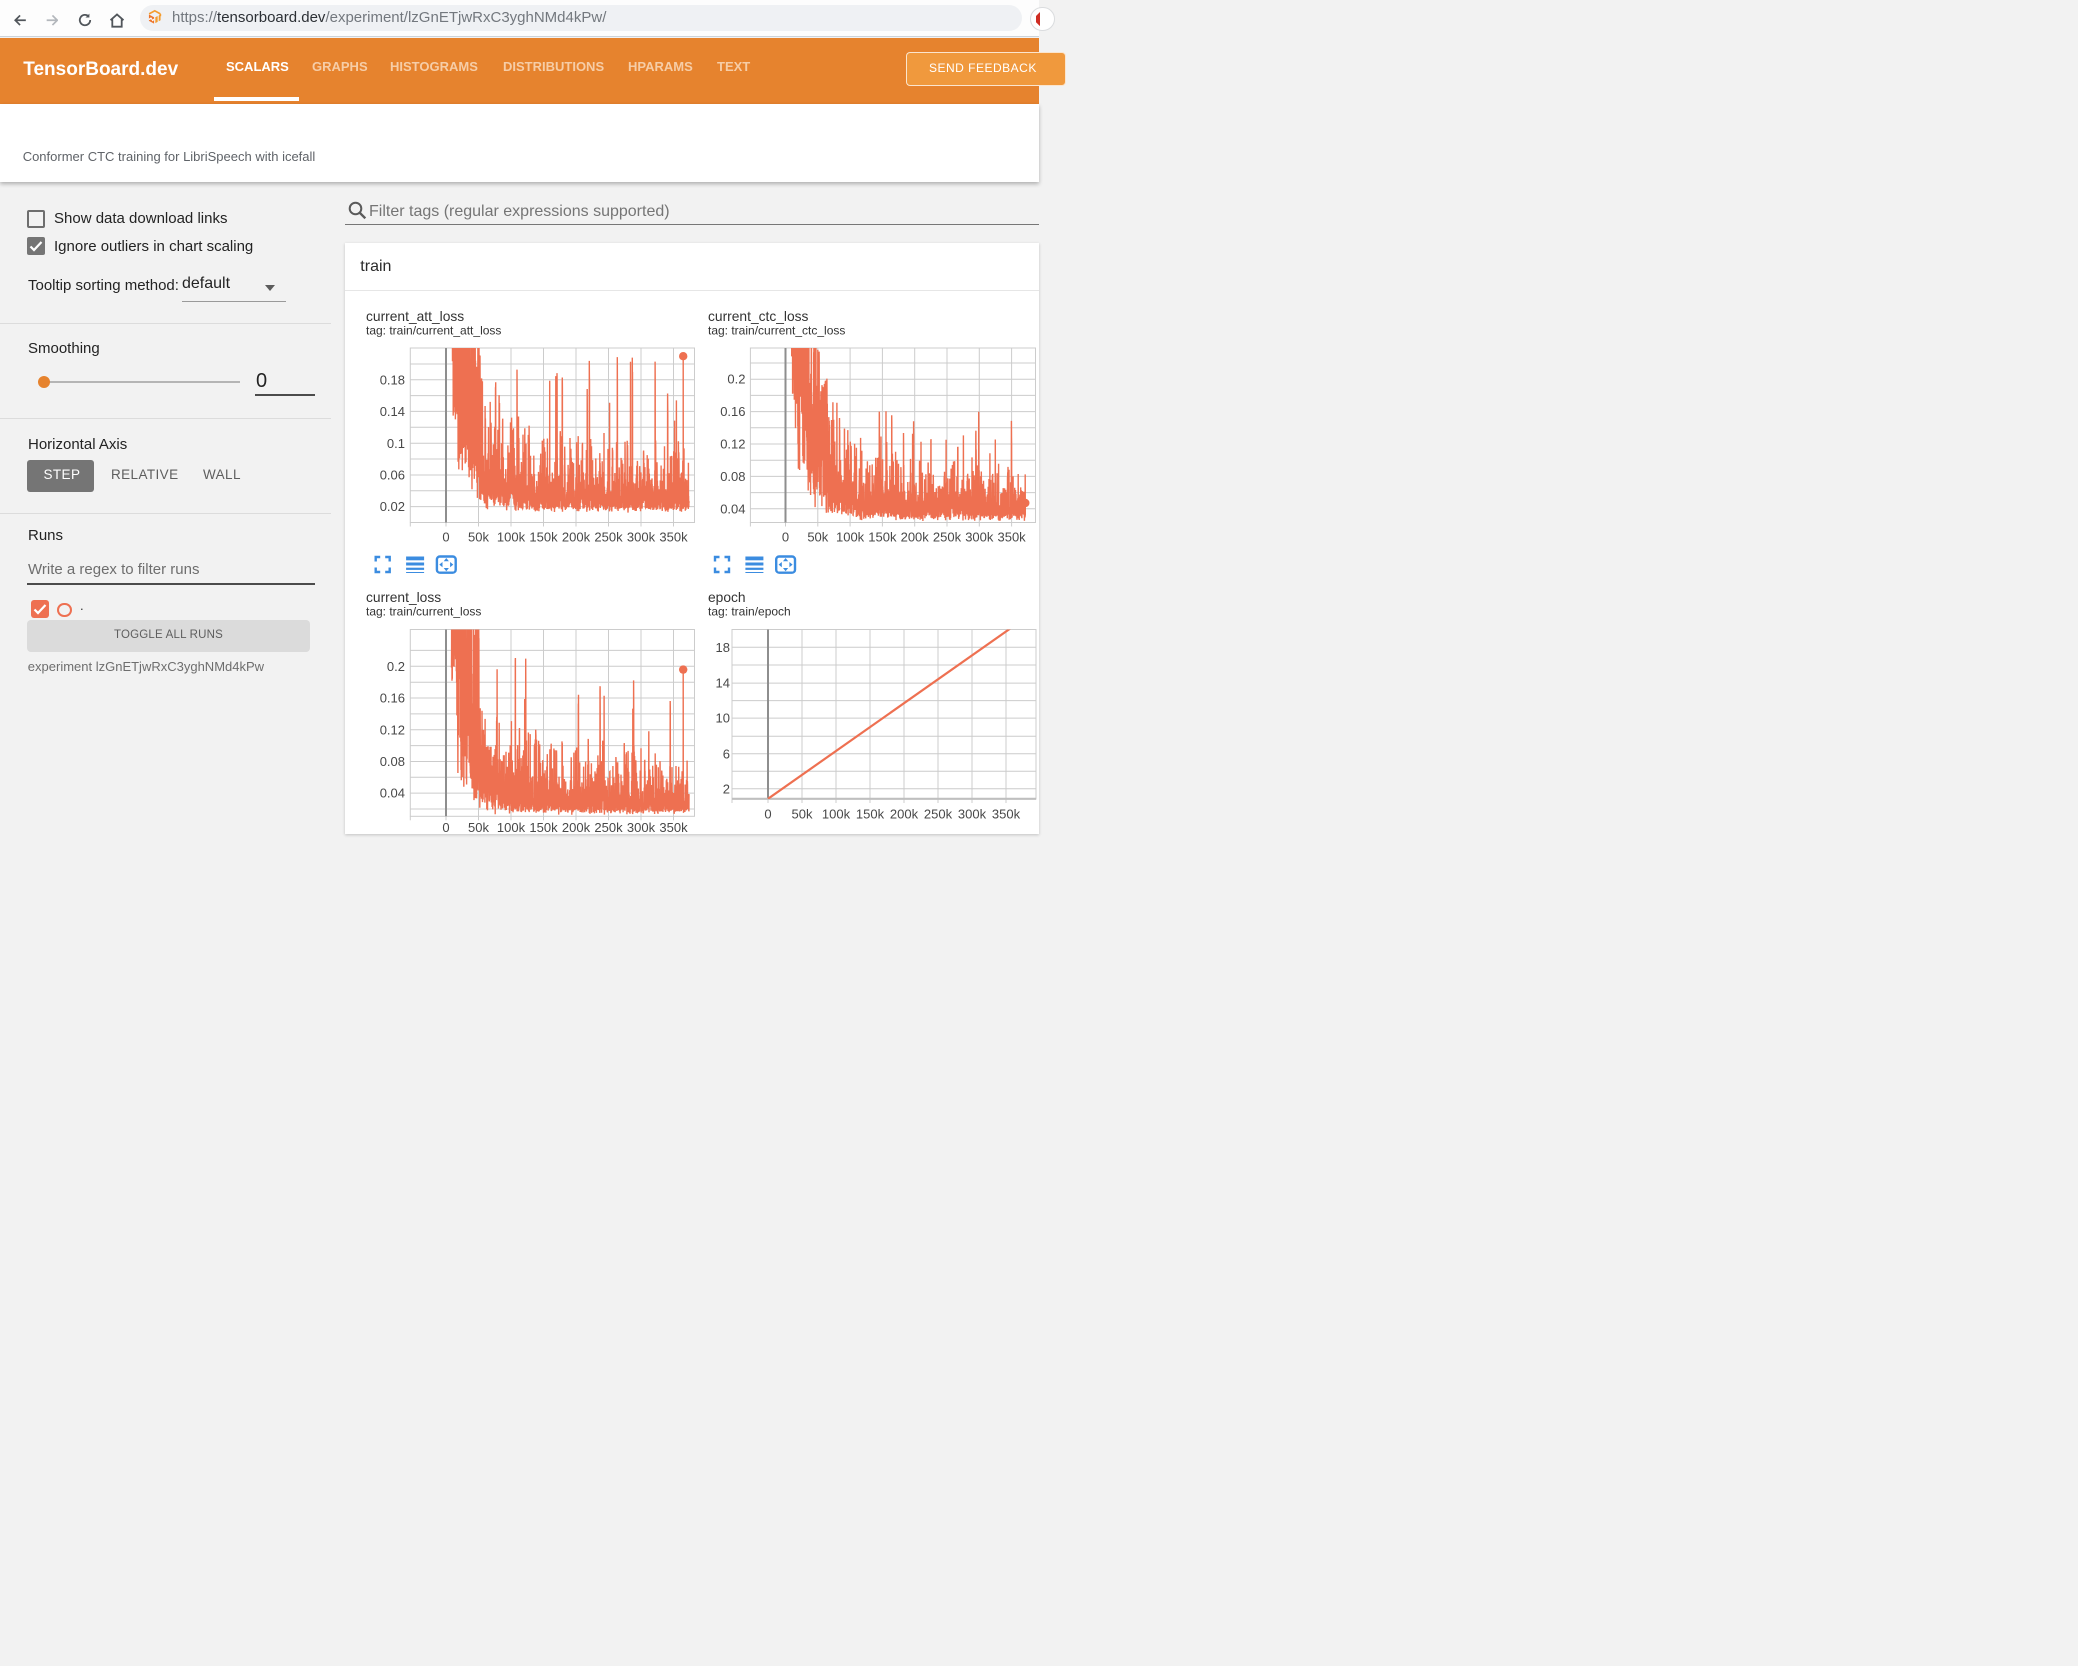 The width and height of the screenshot is (2078, 1666). What do you see at coordinates (726, 788) in the screenshot?
I see `svg-text: 2` at bounding box center [726, 788].